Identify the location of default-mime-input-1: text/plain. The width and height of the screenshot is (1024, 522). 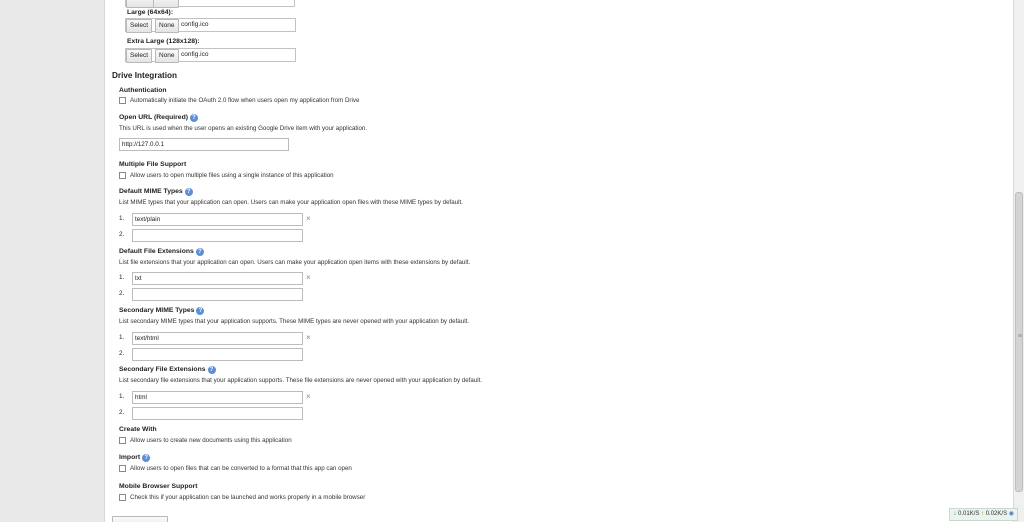
(217, 219).